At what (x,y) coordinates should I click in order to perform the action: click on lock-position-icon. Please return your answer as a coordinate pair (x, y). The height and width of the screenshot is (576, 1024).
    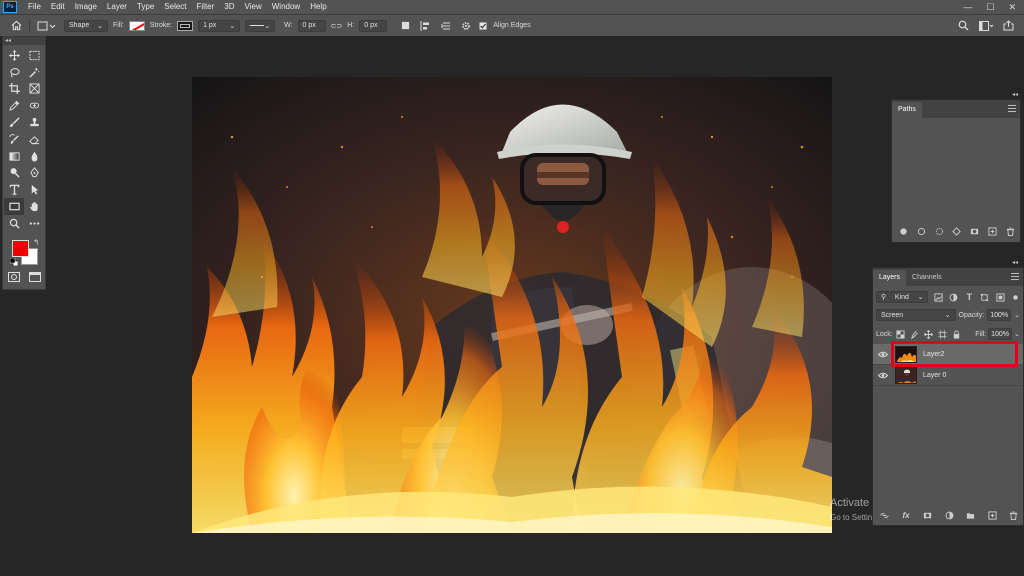
    Looking at the image, I should click on (929, 334).